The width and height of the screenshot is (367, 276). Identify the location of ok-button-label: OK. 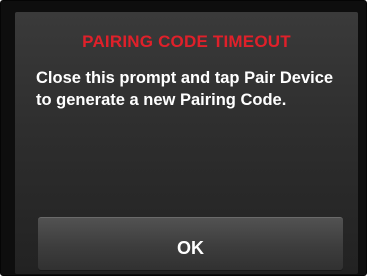
(190, 247).